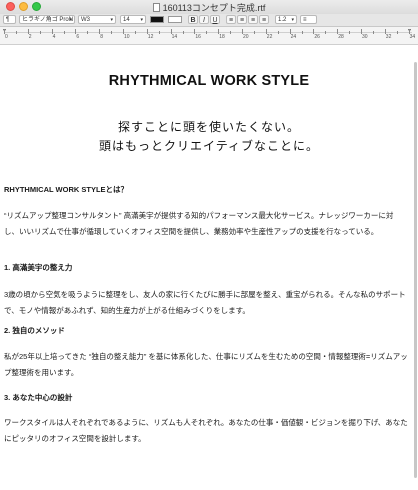  I want to click on italic-button: I, so click(204, 19).